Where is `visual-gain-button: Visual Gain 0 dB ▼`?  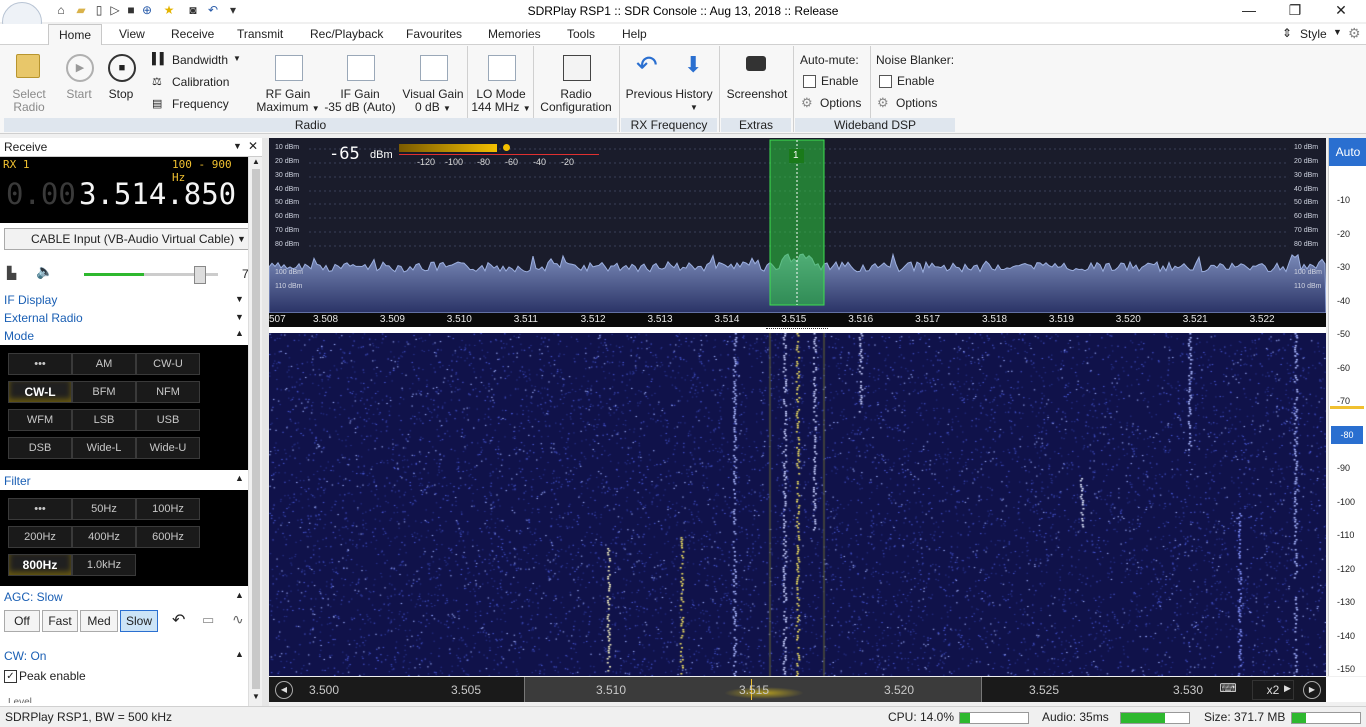 visual-gain-button: Visual Gain 0 dB ▼ is located at coordinates (433, 83).